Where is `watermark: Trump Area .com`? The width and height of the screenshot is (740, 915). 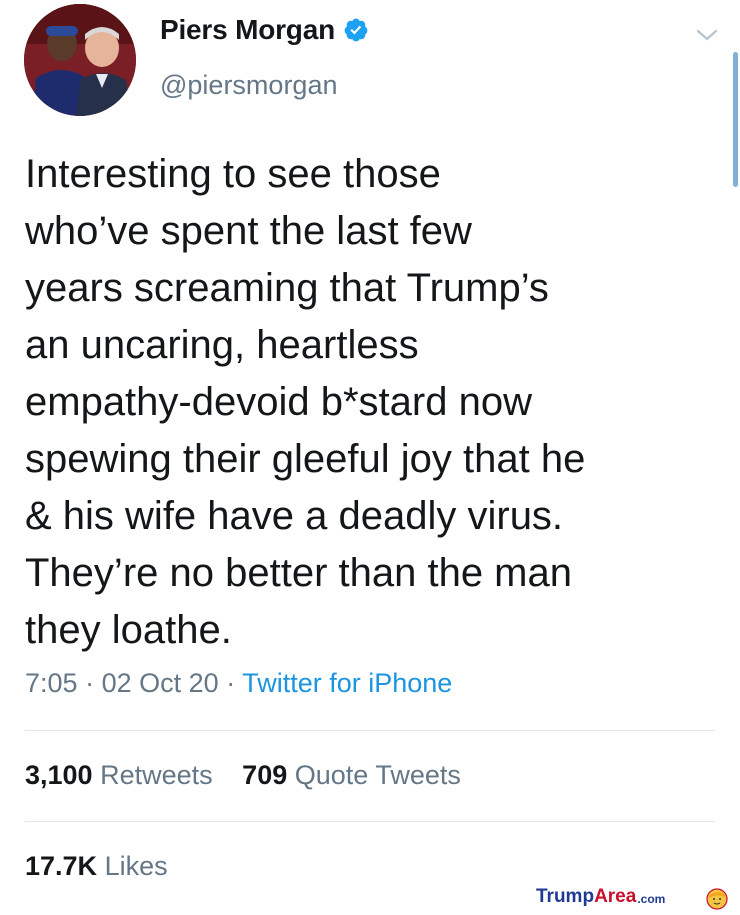 watermark: Trump Area .com is located at coordinates (600, 897).